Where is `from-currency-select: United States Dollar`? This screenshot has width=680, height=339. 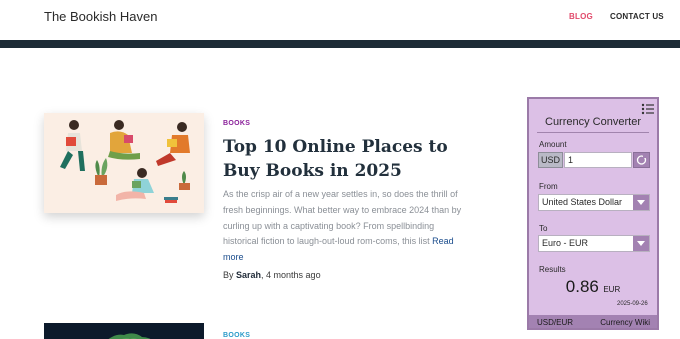
from-currency-select: United States Dollar is located at coordinates (594, 202).